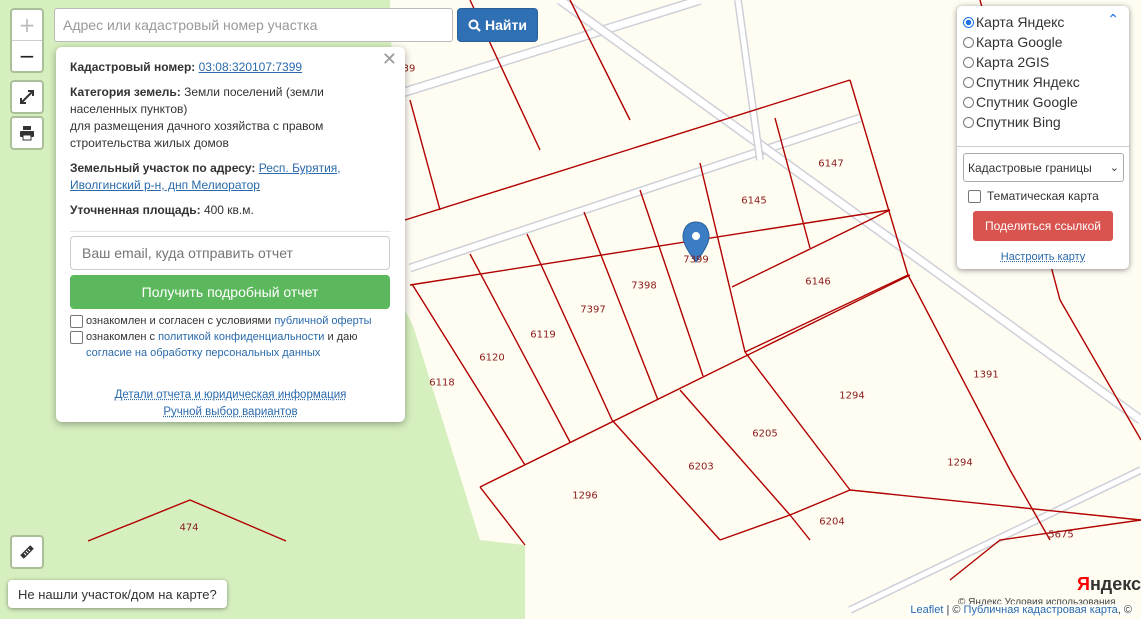 The image size is (1141, 619). I want to click on layer-label: Карта Яндекс, so click(1020, 22).